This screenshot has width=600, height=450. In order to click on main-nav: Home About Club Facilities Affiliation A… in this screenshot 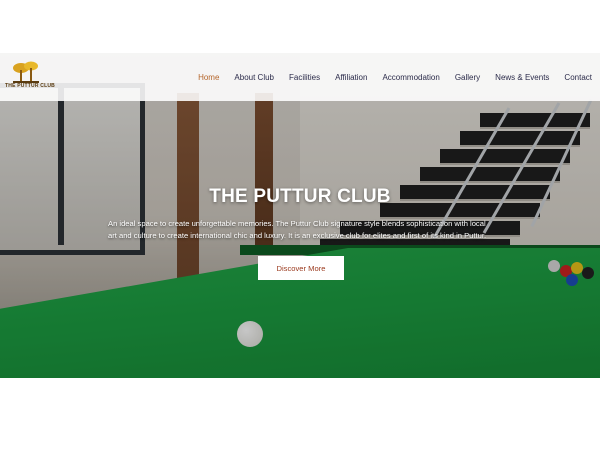, I will do `click(395, 77)`.